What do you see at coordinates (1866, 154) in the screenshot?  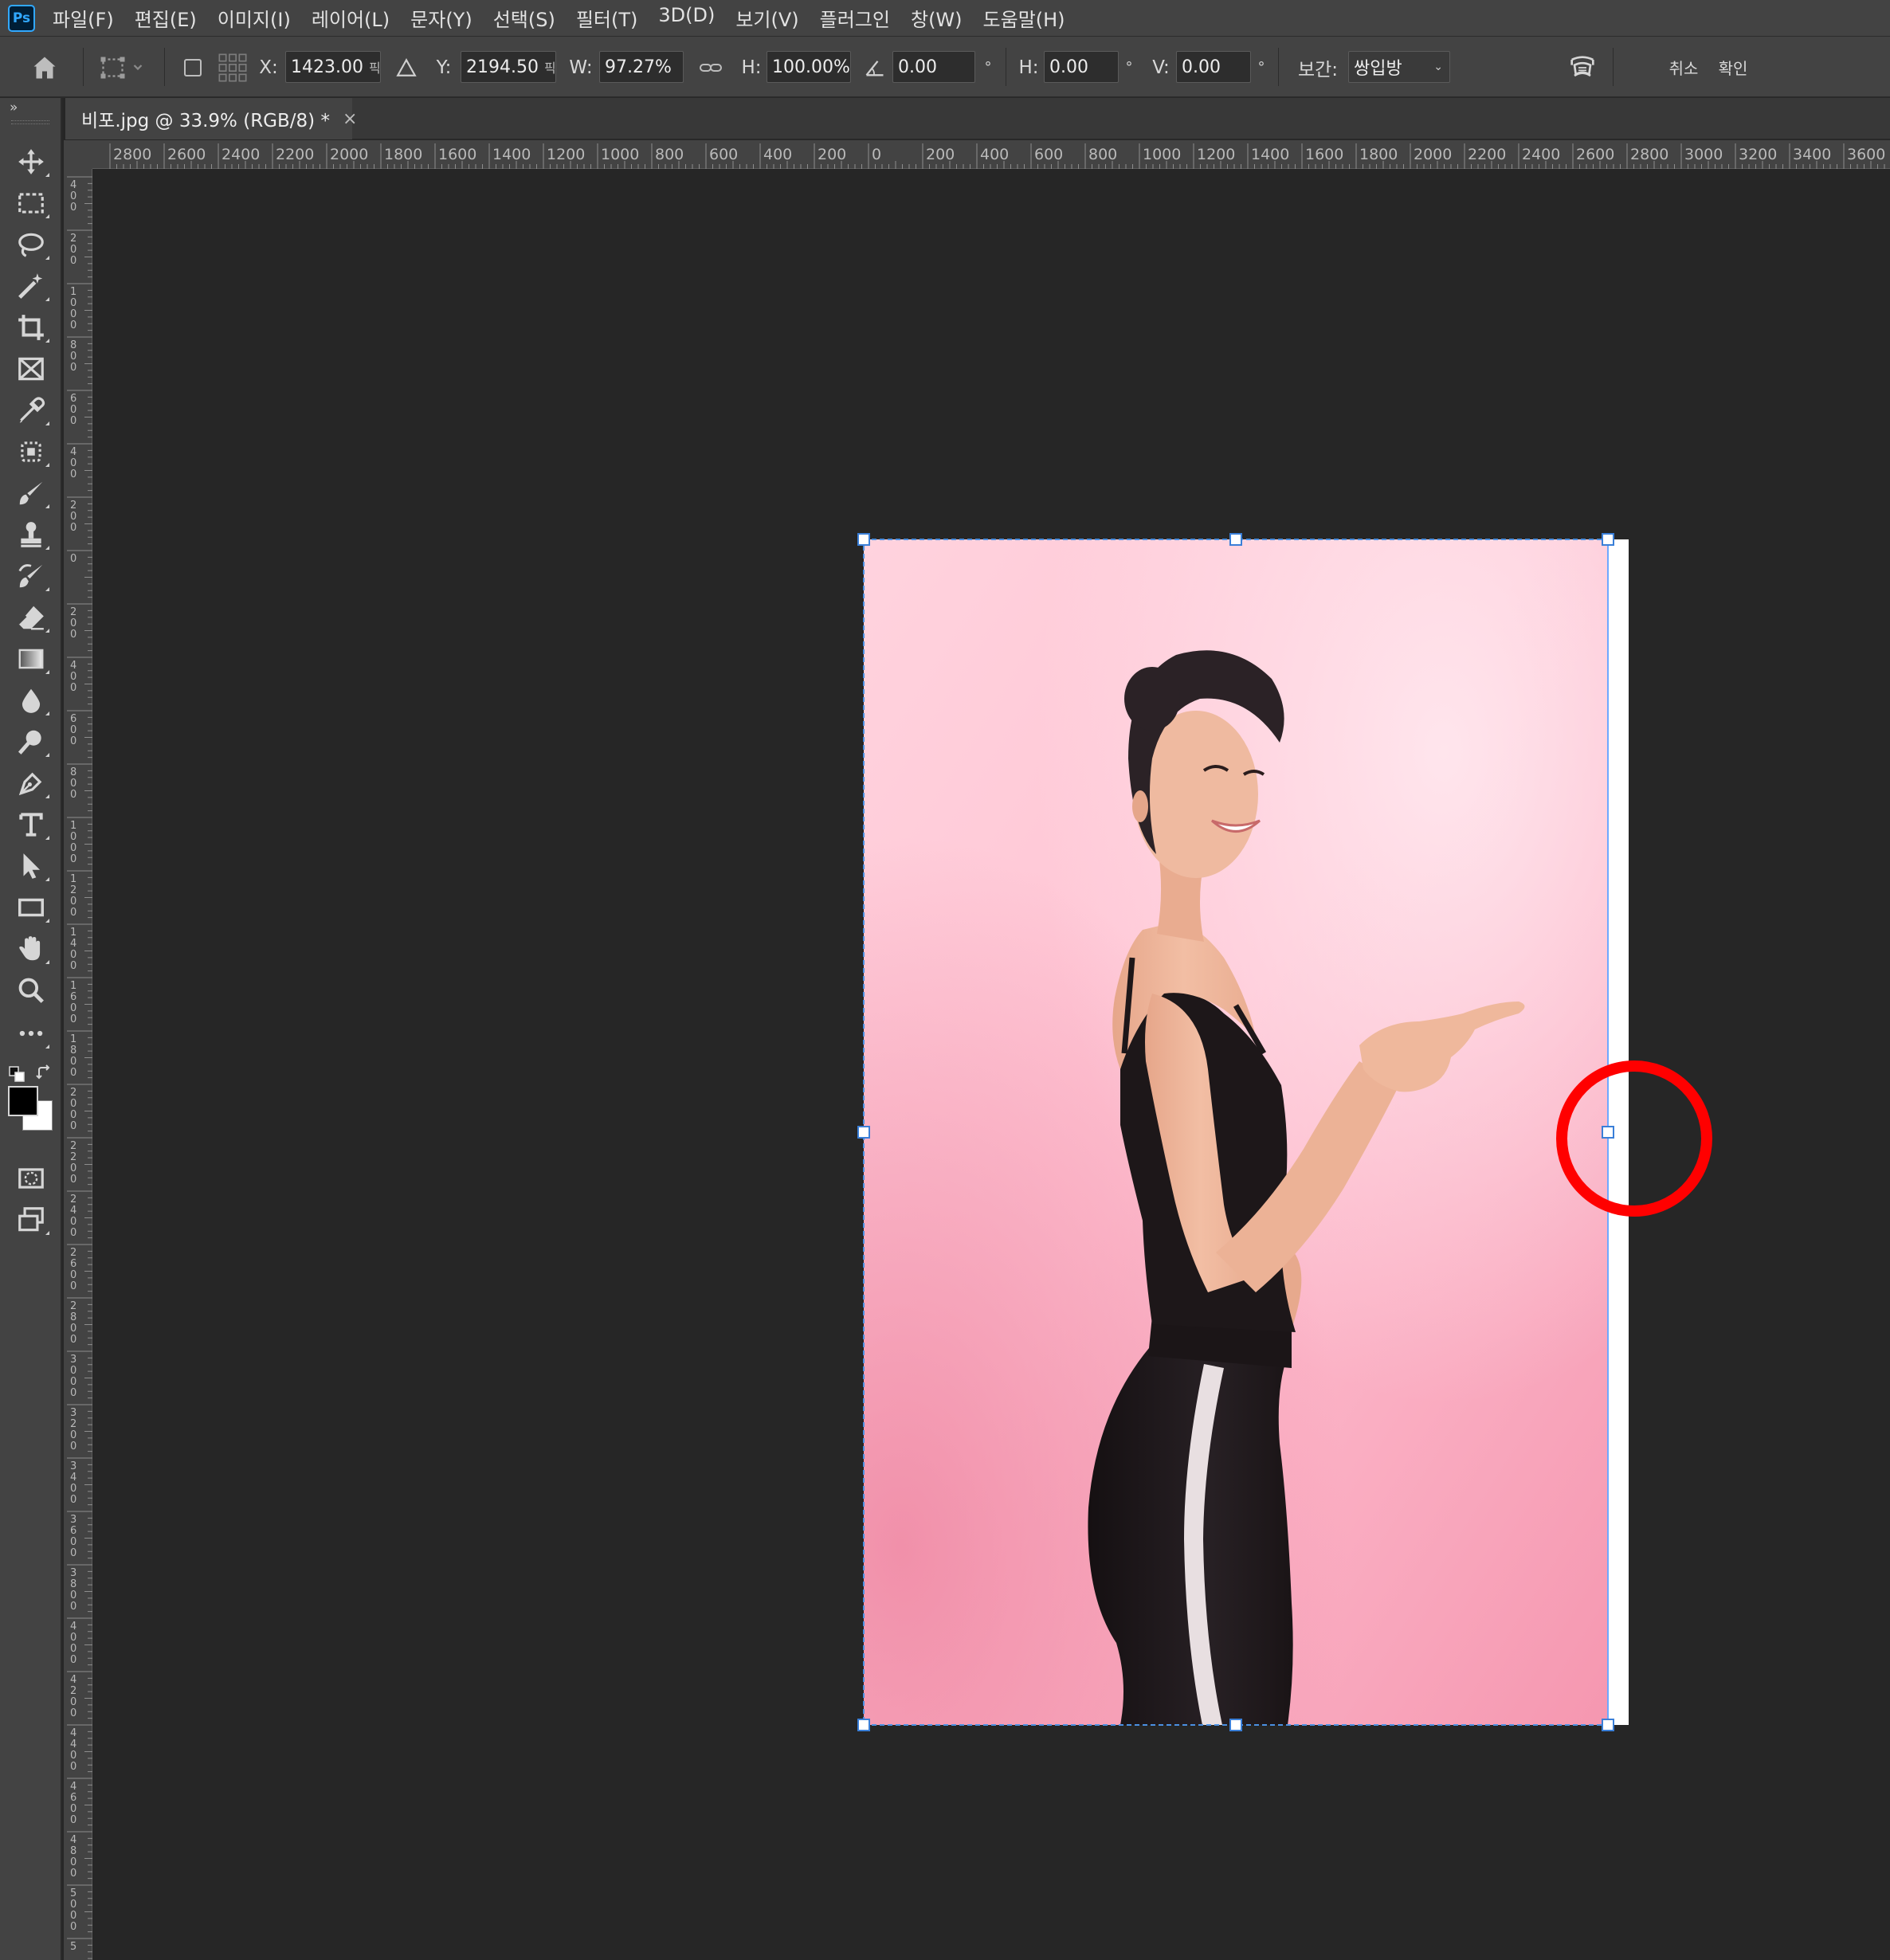 I see `ruler-label: 3600` at bounding box center [1866, 154].